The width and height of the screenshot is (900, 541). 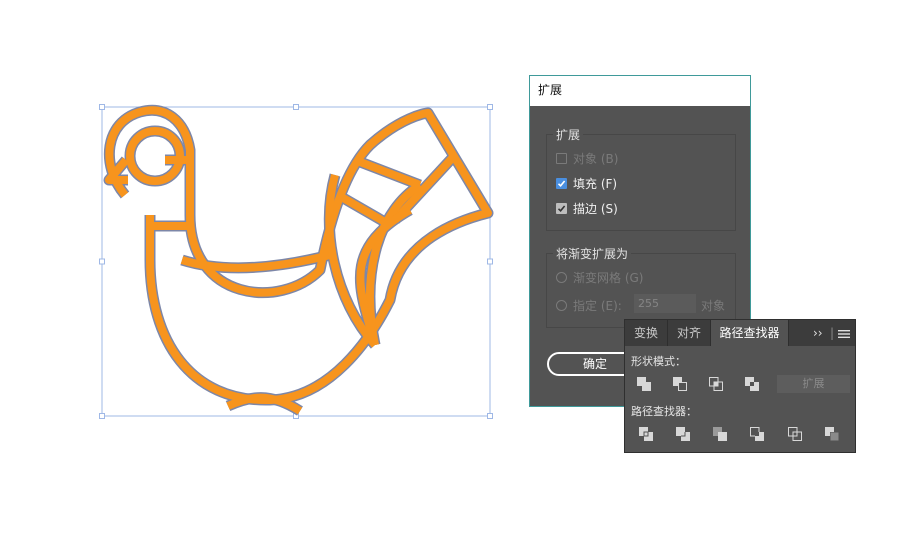 I want to click on unite-icon, so click(x=644, y=384).